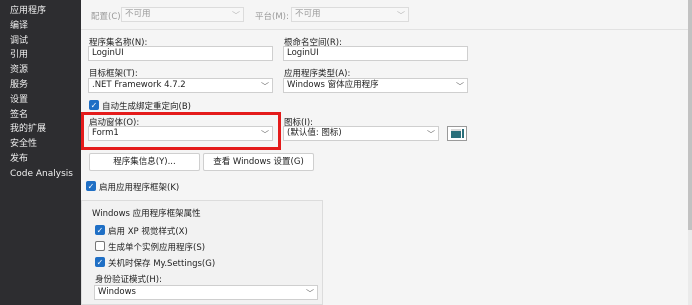  What do you see at coordinates (308, 14) in the screenshot?
I see `platform-value: 不可用` at bounding box center [308, 14].